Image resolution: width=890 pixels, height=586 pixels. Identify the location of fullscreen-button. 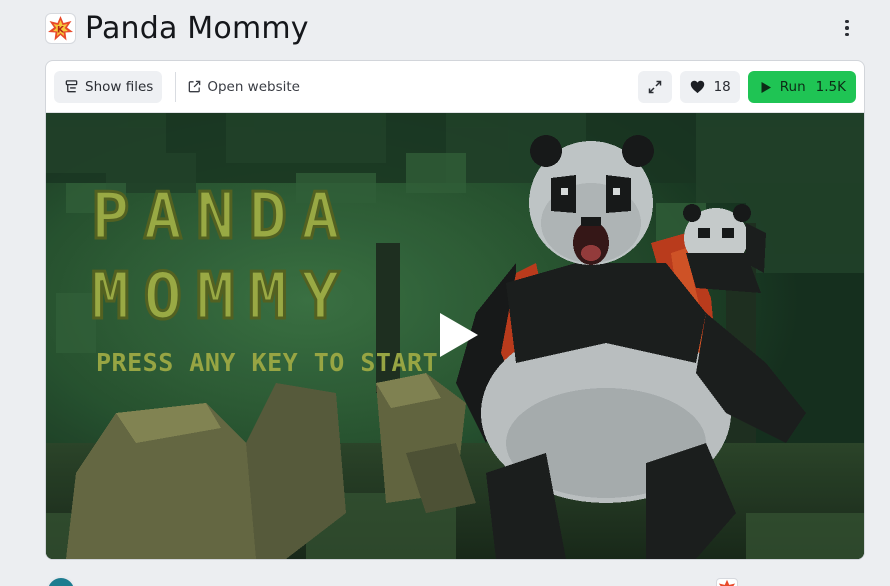
(654, 87).